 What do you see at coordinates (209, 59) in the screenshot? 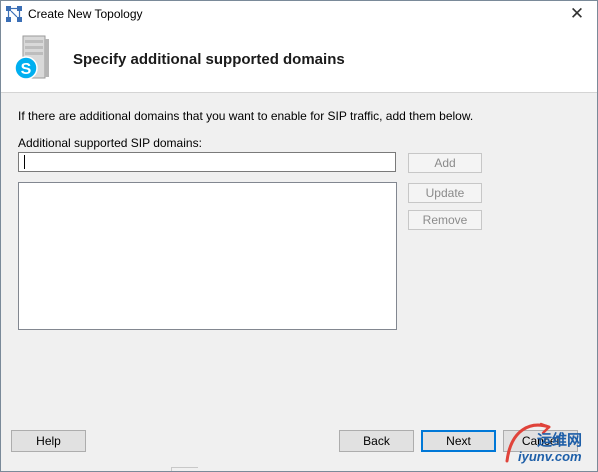
I see `page-title: Specify additional supported domains` at bounding box center [209, 59].